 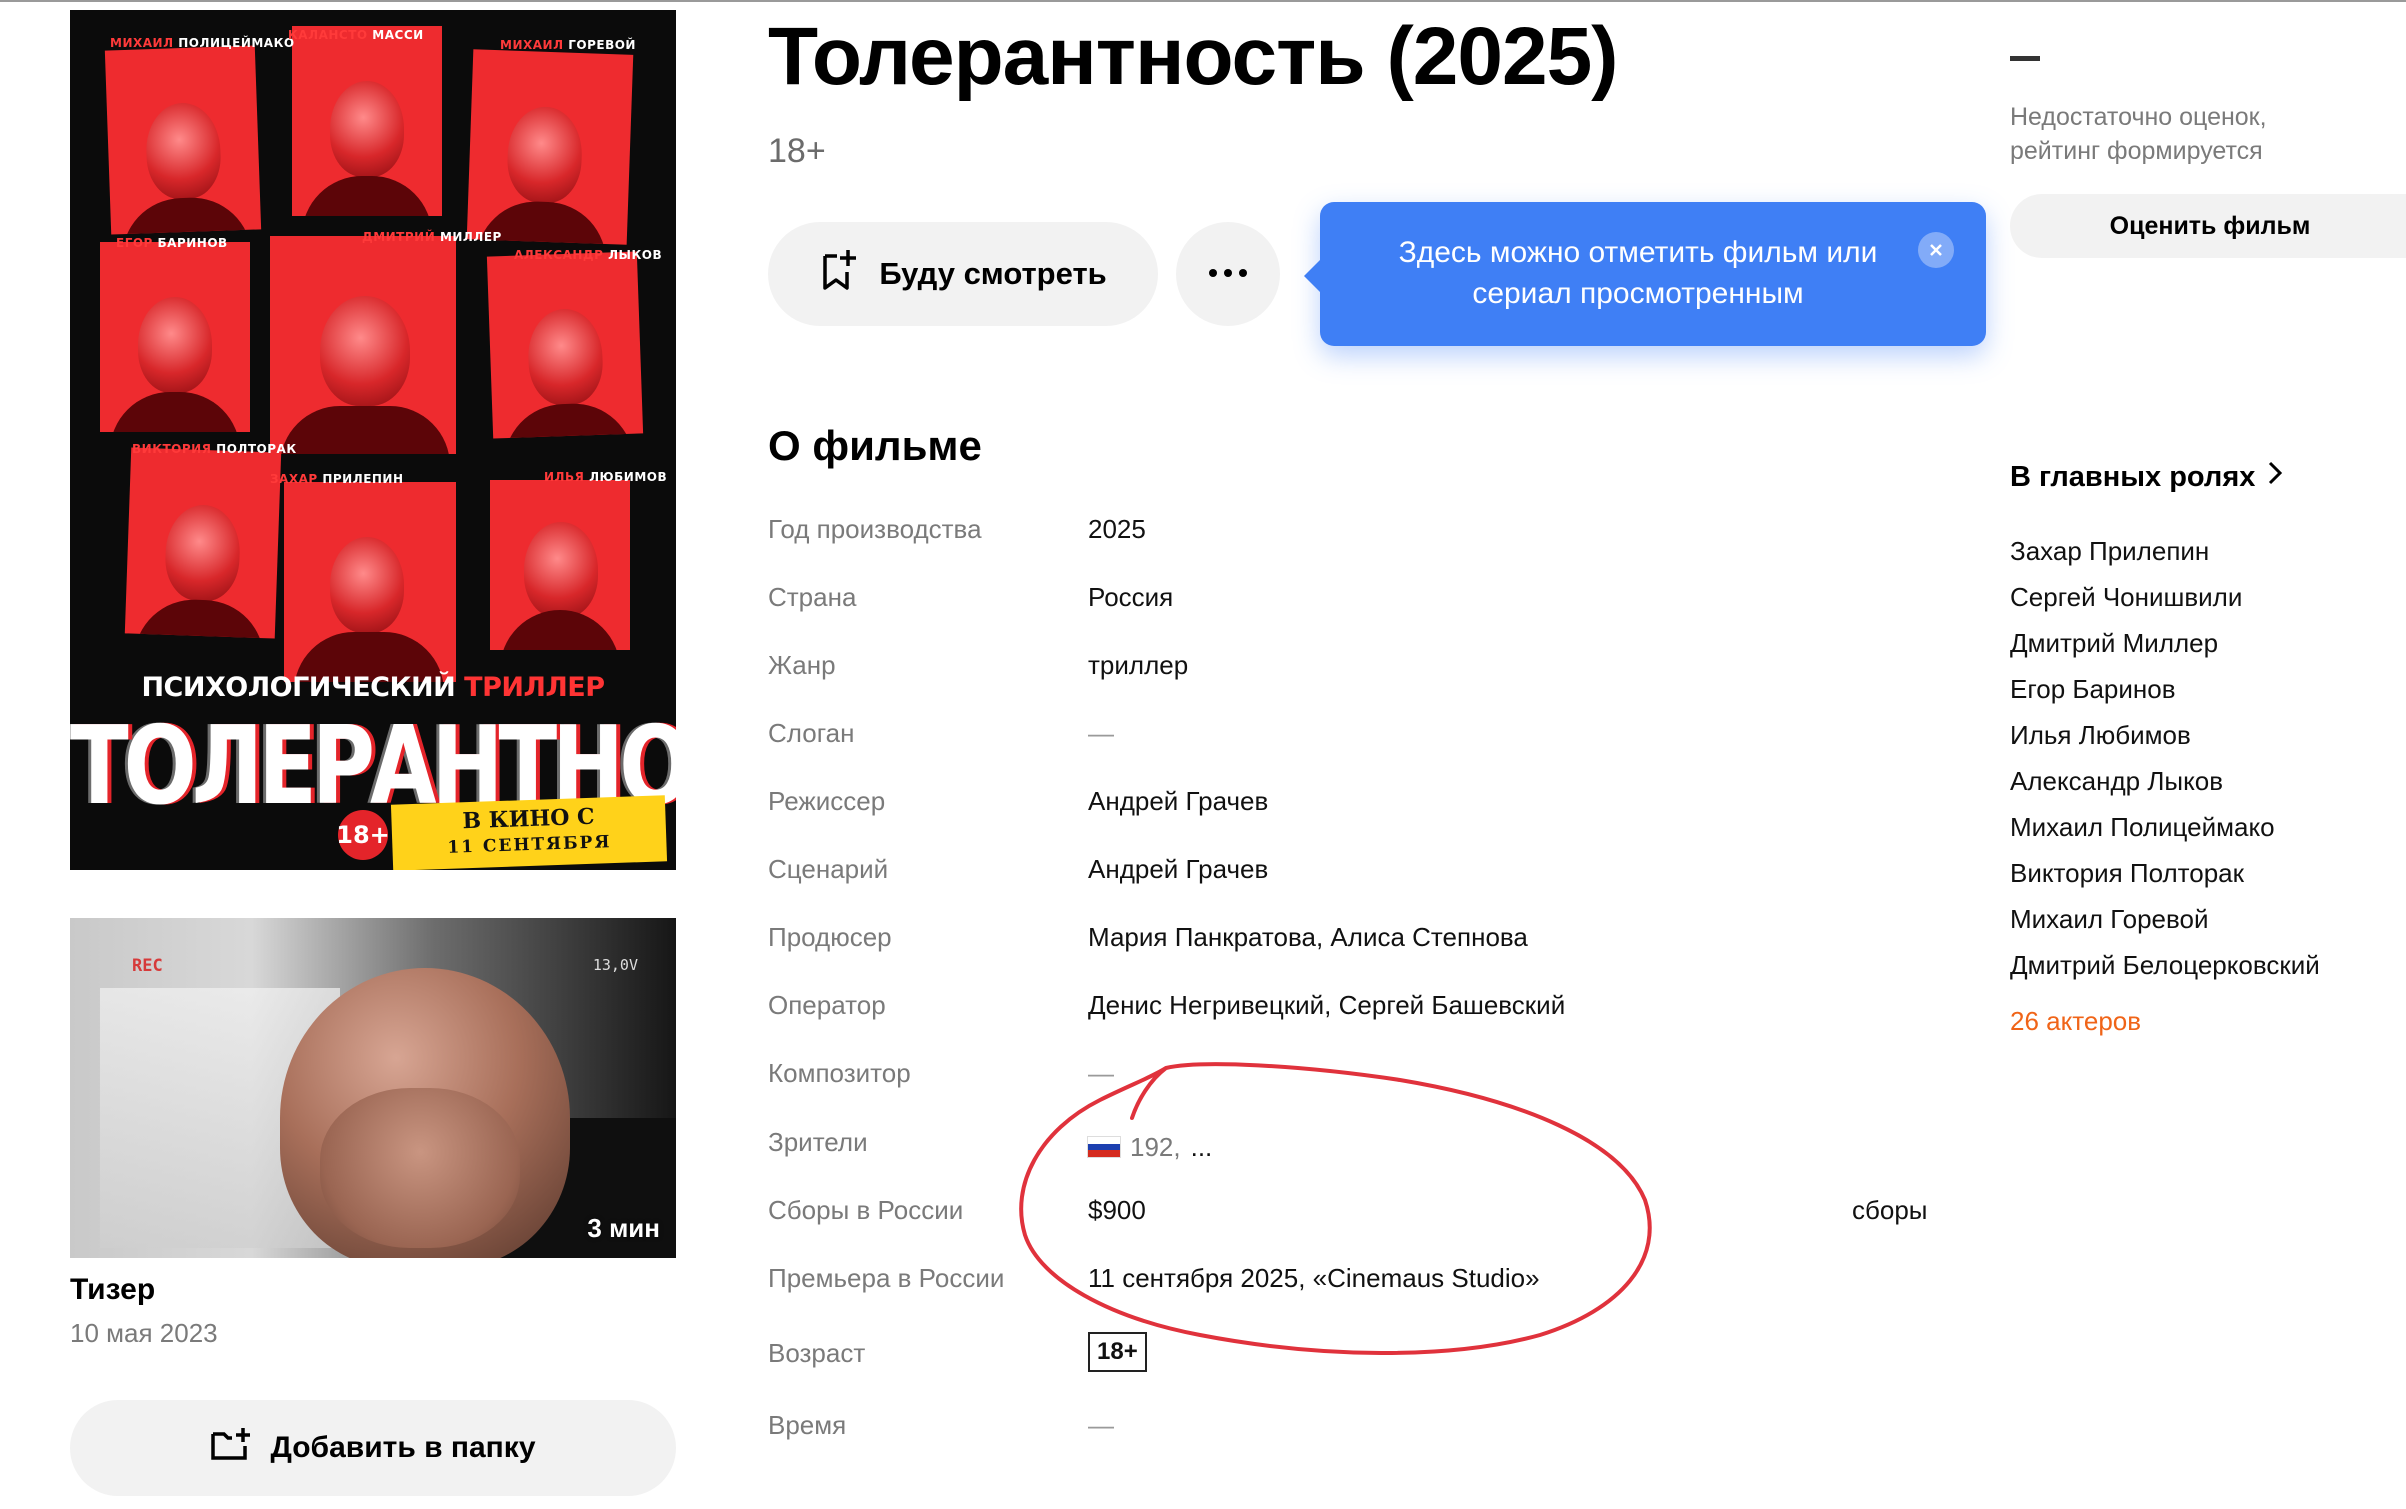 What do you see at coordinates (2165, 551) in the screenshot?
I see `cast-list-item: Захар Прилепин` at bounding box center [2165, 551].